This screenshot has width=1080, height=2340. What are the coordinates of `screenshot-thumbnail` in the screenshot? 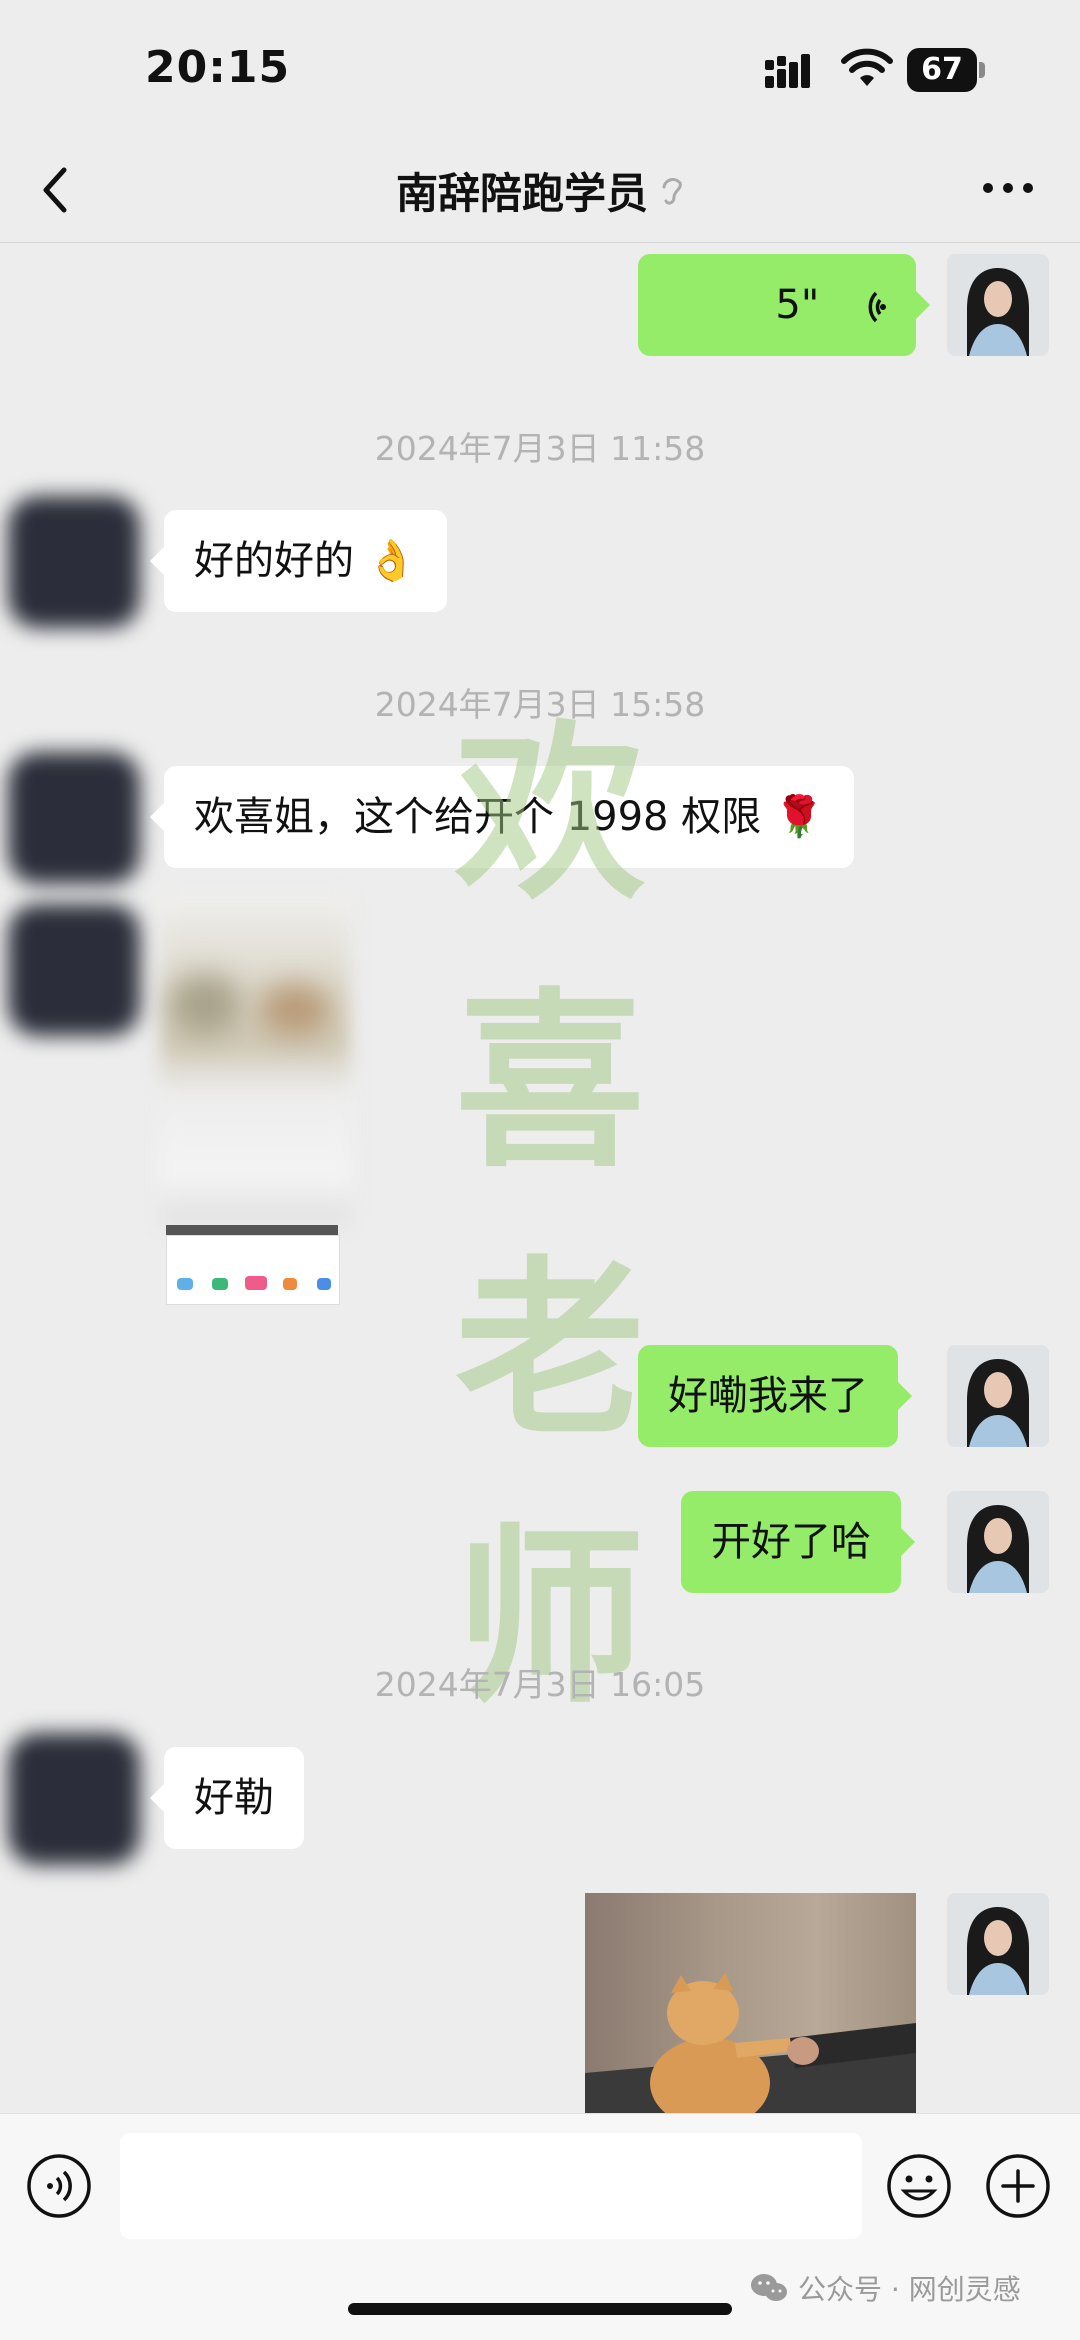 It's located at (253, 1270).